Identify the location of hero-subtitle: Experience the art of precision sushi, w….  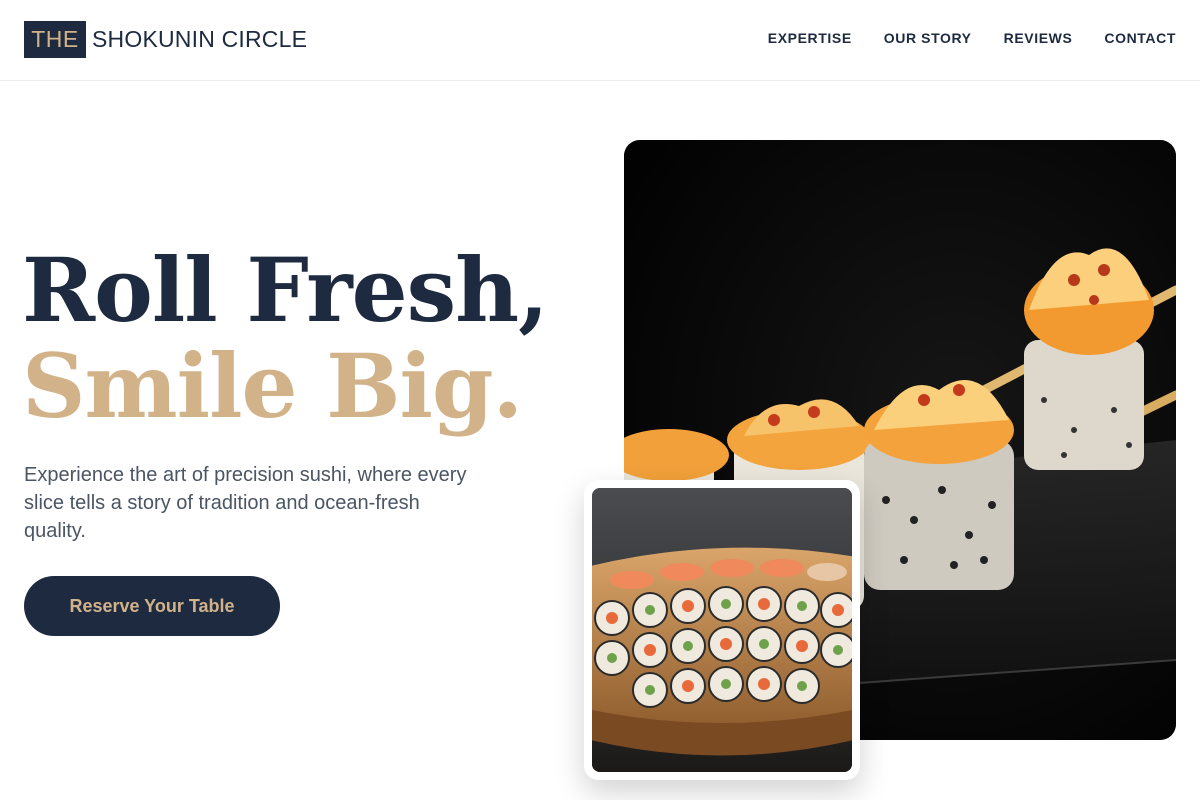
(245, 503).